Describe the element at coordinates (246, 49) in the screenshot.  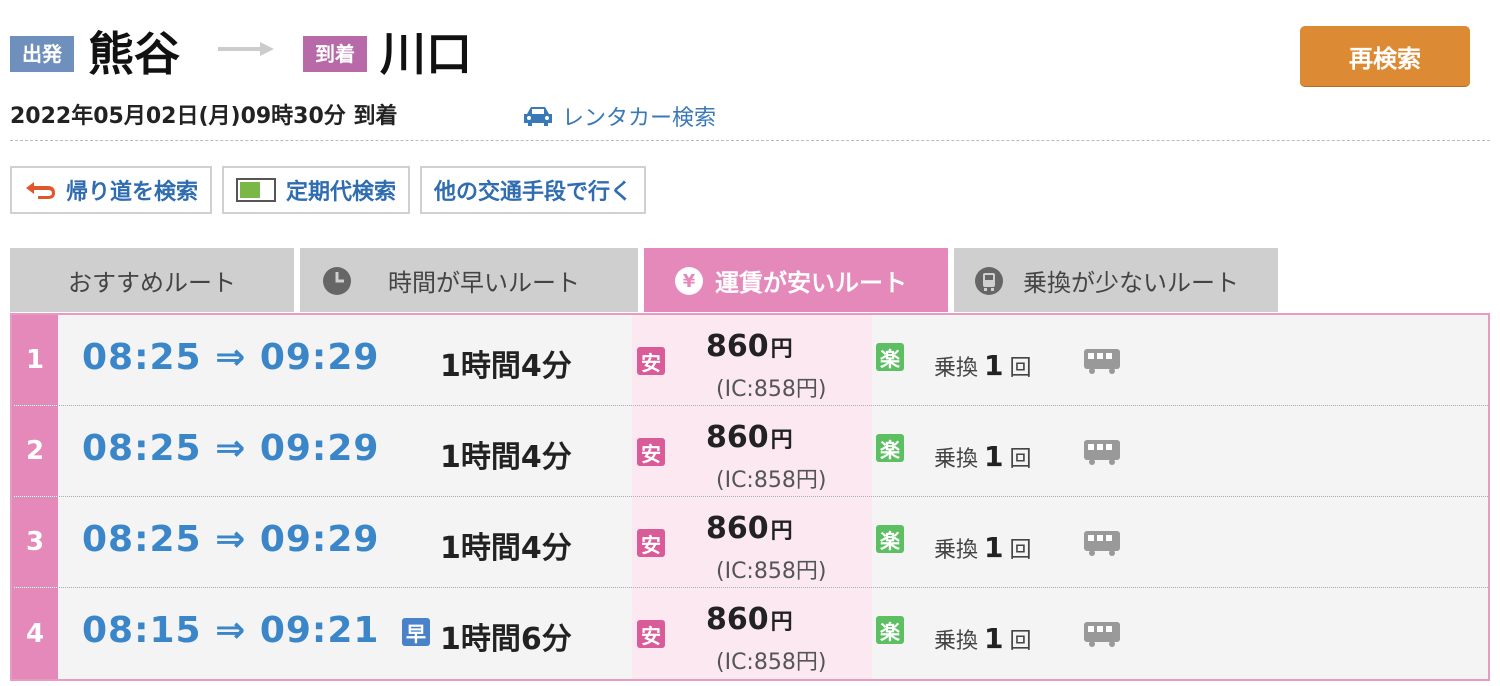
I see `right-arrow-icon` at that location.